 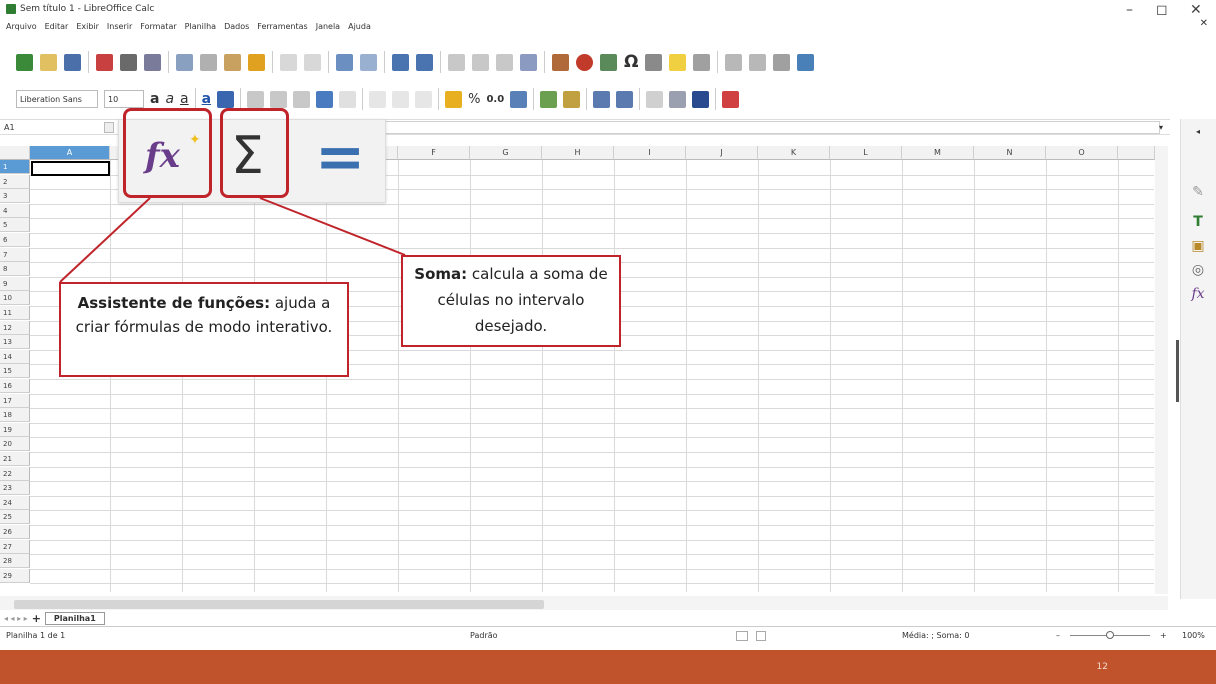 What do you see at coordinates (441, 274) in the screenshot?
I see `sum-callout-title: Soma:` at bounding box center [441, 274].